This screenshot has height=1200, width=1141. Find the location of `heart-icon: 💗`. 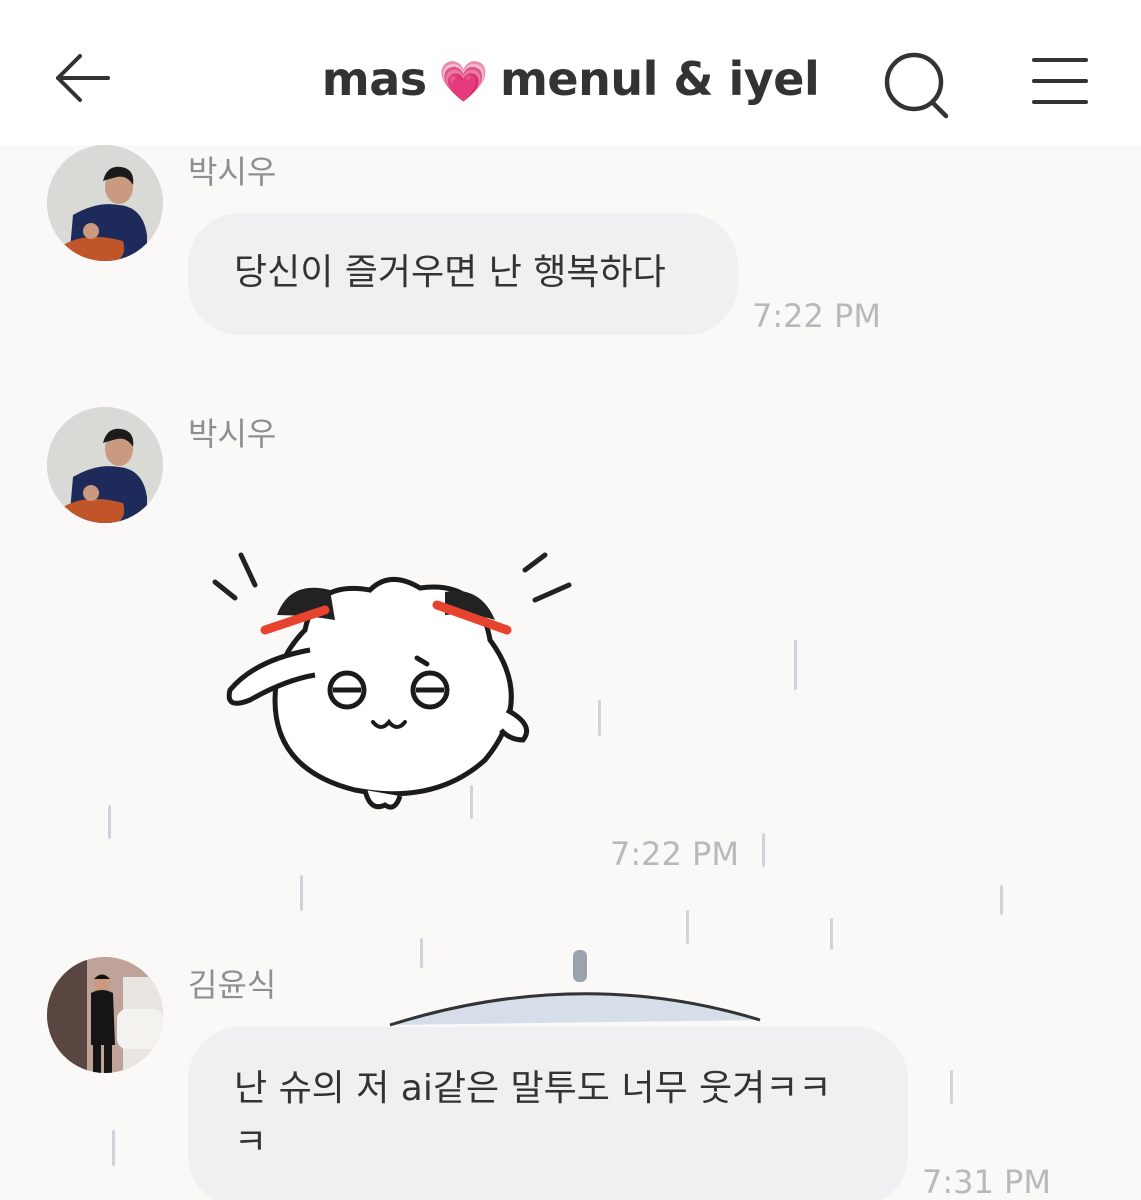

heart-icon: 💗 is located at coordinates (463, 82).